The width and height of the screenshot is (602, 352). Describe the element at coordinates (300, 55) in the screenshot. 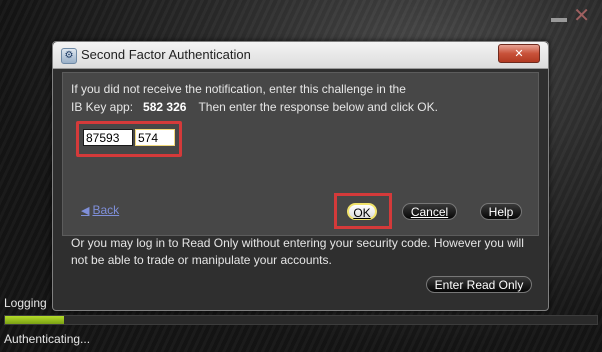

I see `dialog-titlebar: ⚙ Second Factor Authentication ✕` at that location.